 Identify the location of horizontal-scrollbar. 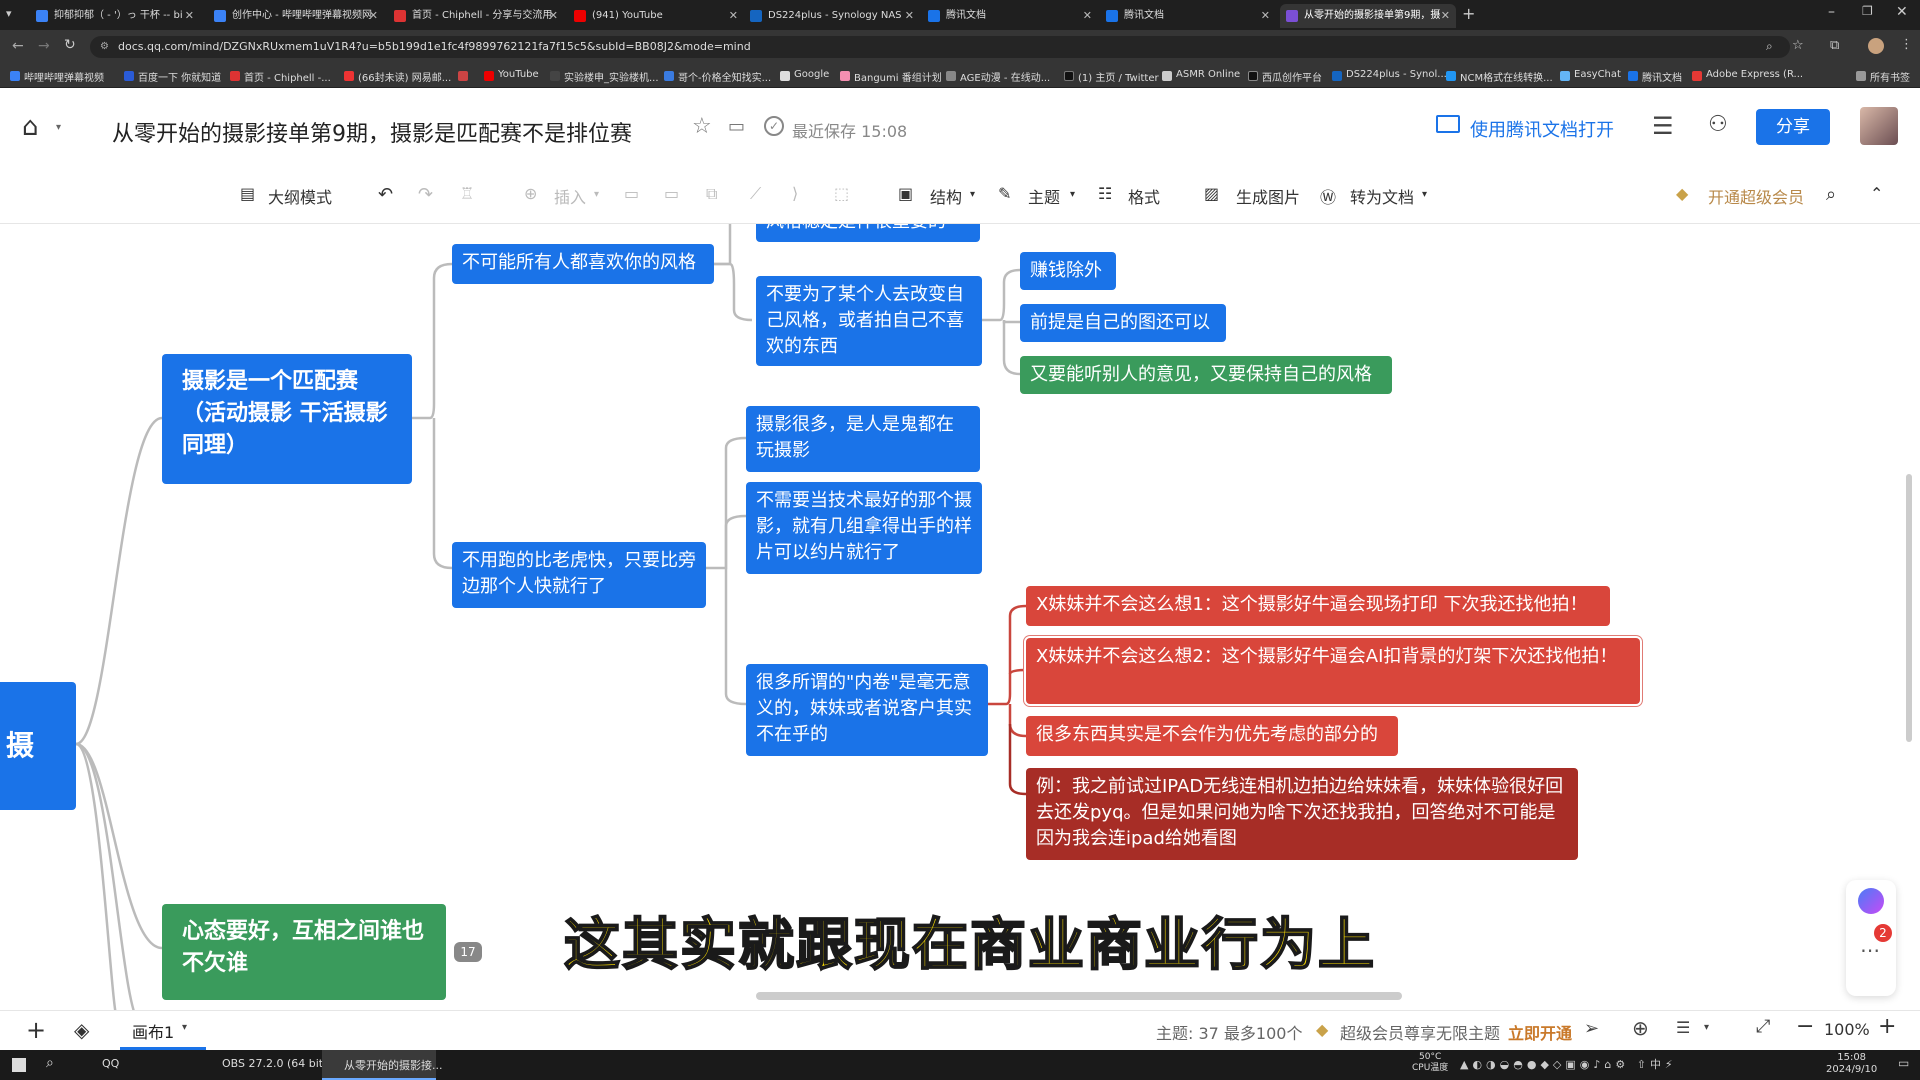
(1079, 996).